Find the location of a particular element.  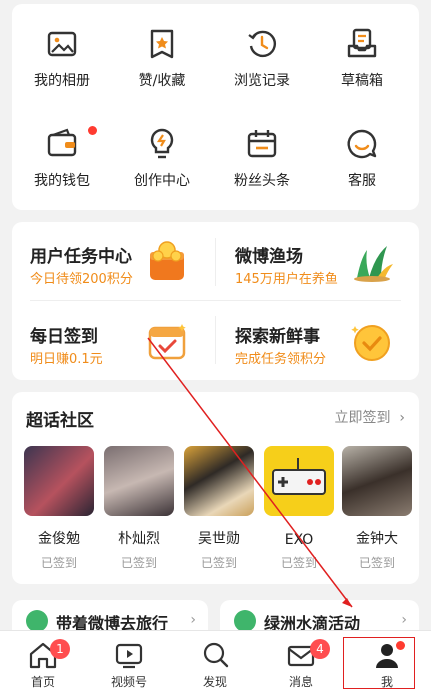

water-drop-icon is located at coordinates (245, 621).